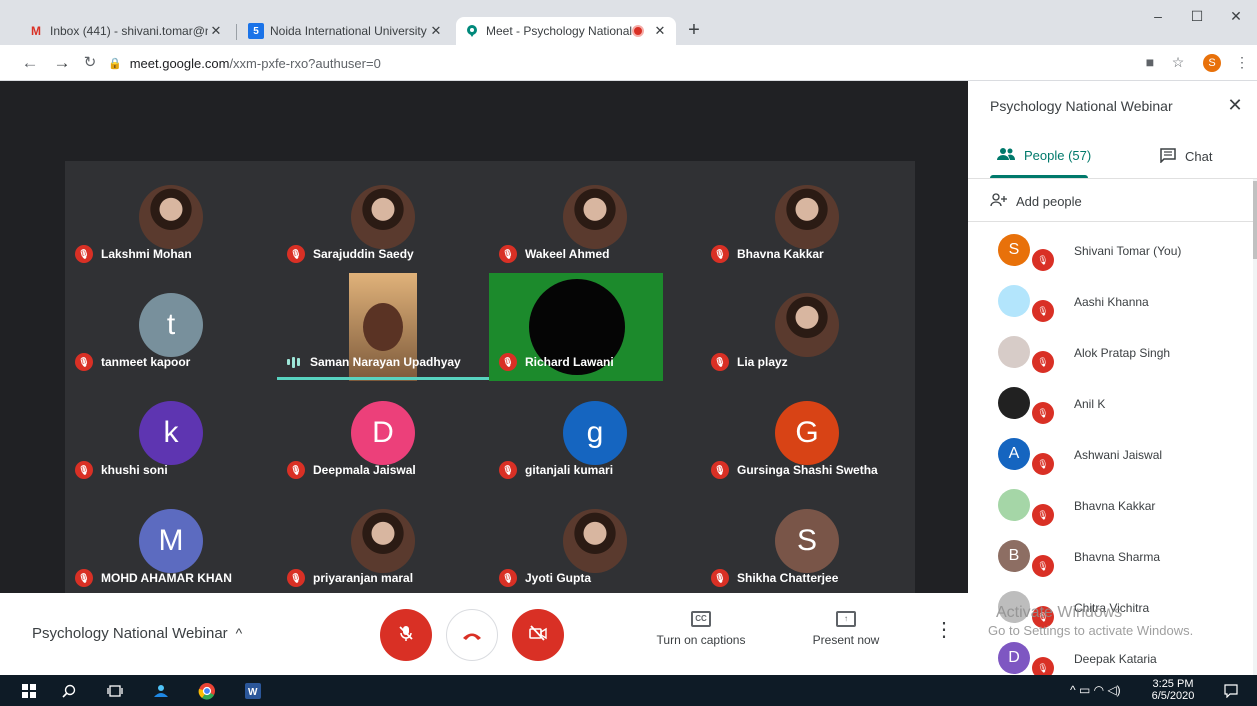 This screenshot has height=706, width=1257. What do you see at coordinates (1006, 155) in the screenshot?
I see `people-icon` at bounding box center [1006, 155].